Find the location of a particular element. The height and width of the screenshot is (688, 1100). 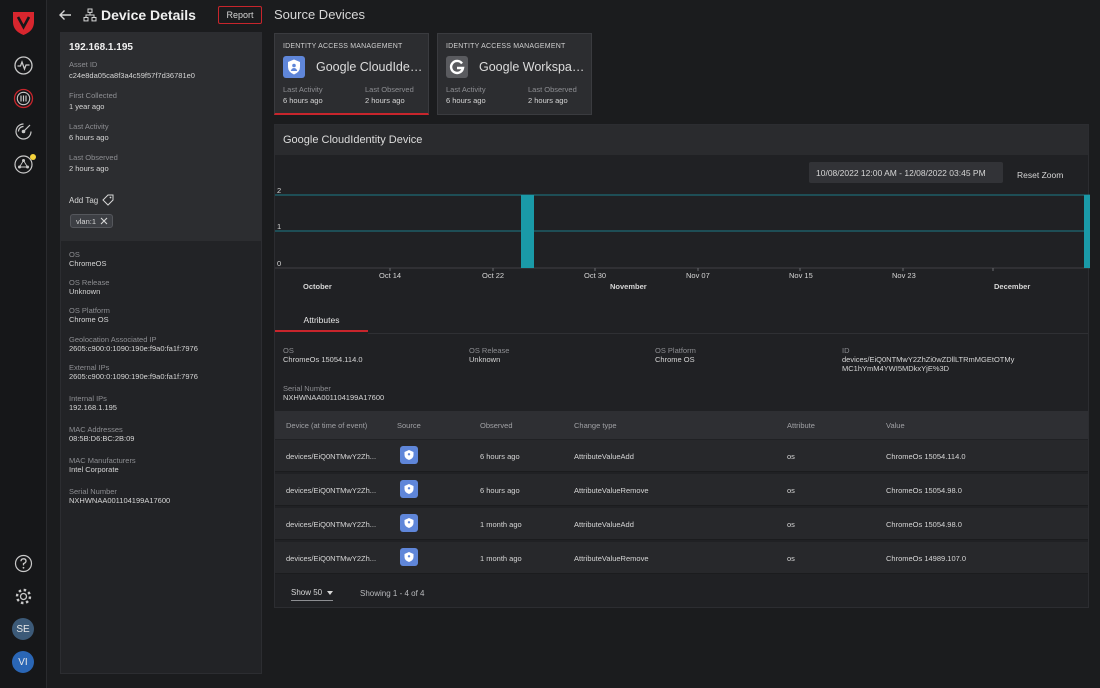

page-size-label: Show 50 is located at coordinates (307, 592).